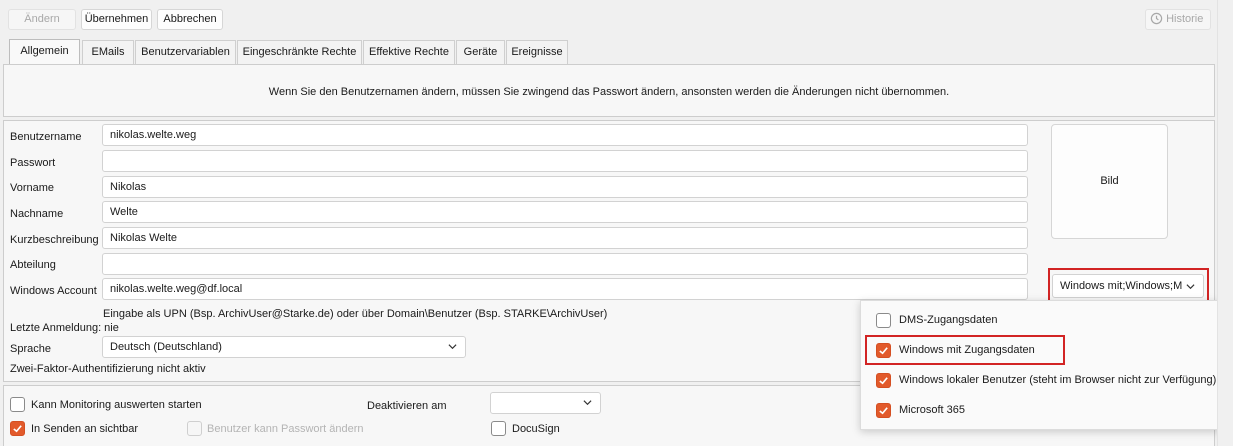 Image resolution: width=1233 pixels, height=446 pixels. What do you see at coordinates (565, 135) in the screenshot?
I see `username-input: nikolas.welte.weg` at bounding box center [565, 135].